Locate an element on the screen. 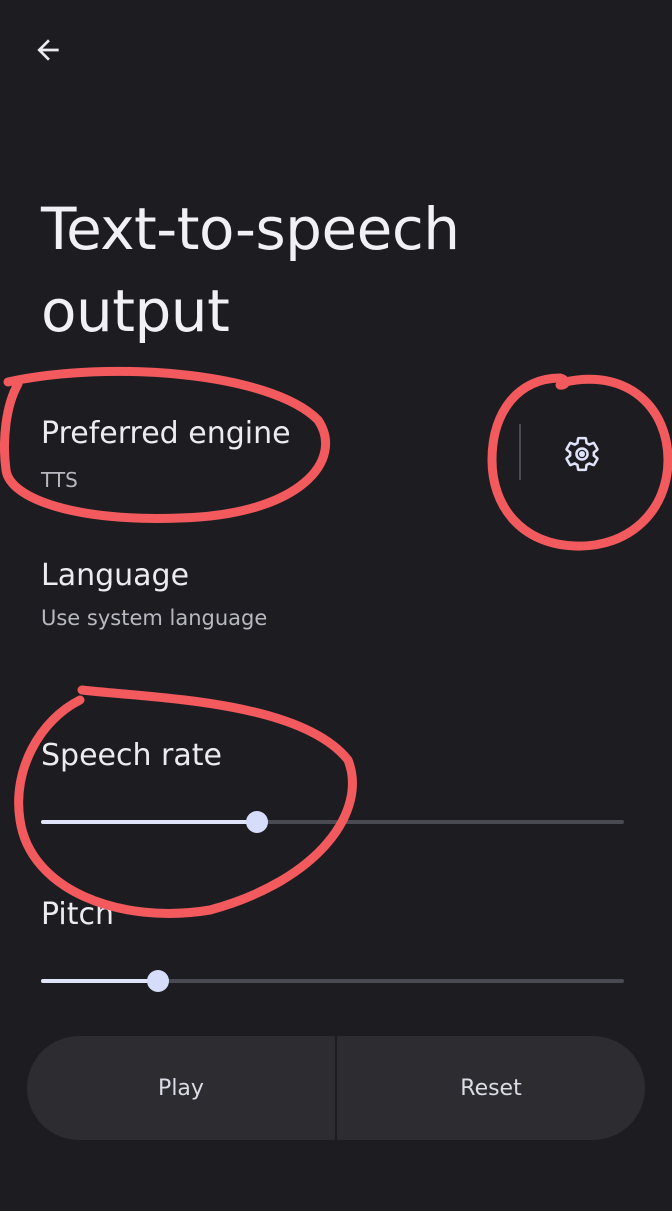 The image size is (672, 1211). engine-settings-button is located at coordinates (582, 454).